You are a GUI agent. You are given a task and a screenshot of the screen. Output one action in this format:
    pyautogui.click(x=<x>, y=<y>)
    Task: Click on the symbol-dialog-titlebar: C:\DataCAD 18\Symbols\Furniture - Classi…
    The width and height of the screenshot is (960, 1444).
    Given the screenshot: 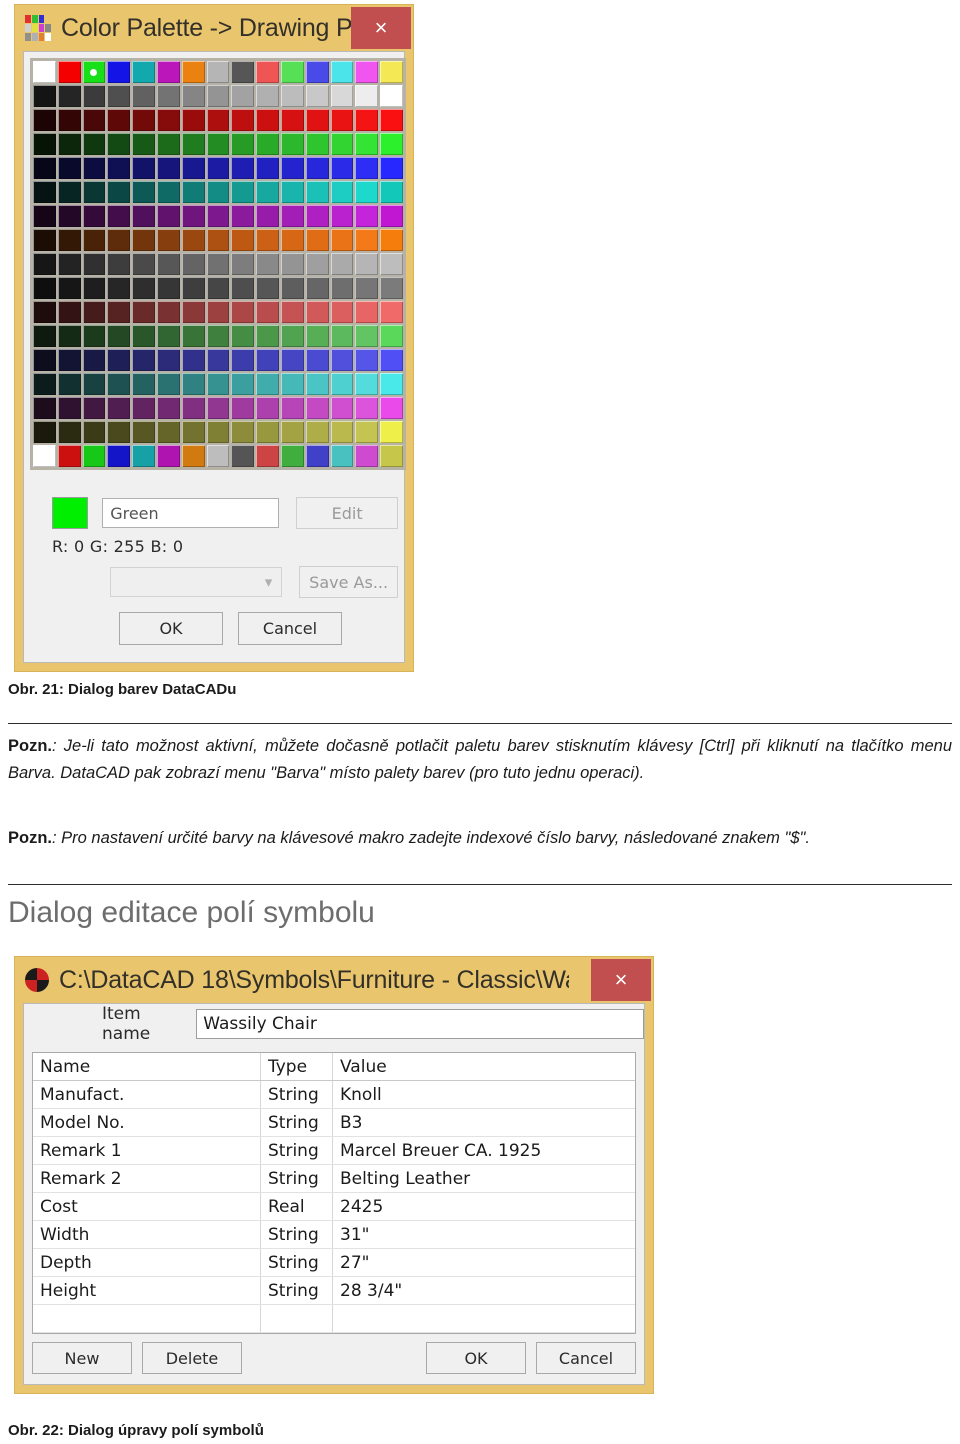 What is the action you would take?
    pyautogui.click(x=334, y=980)
    